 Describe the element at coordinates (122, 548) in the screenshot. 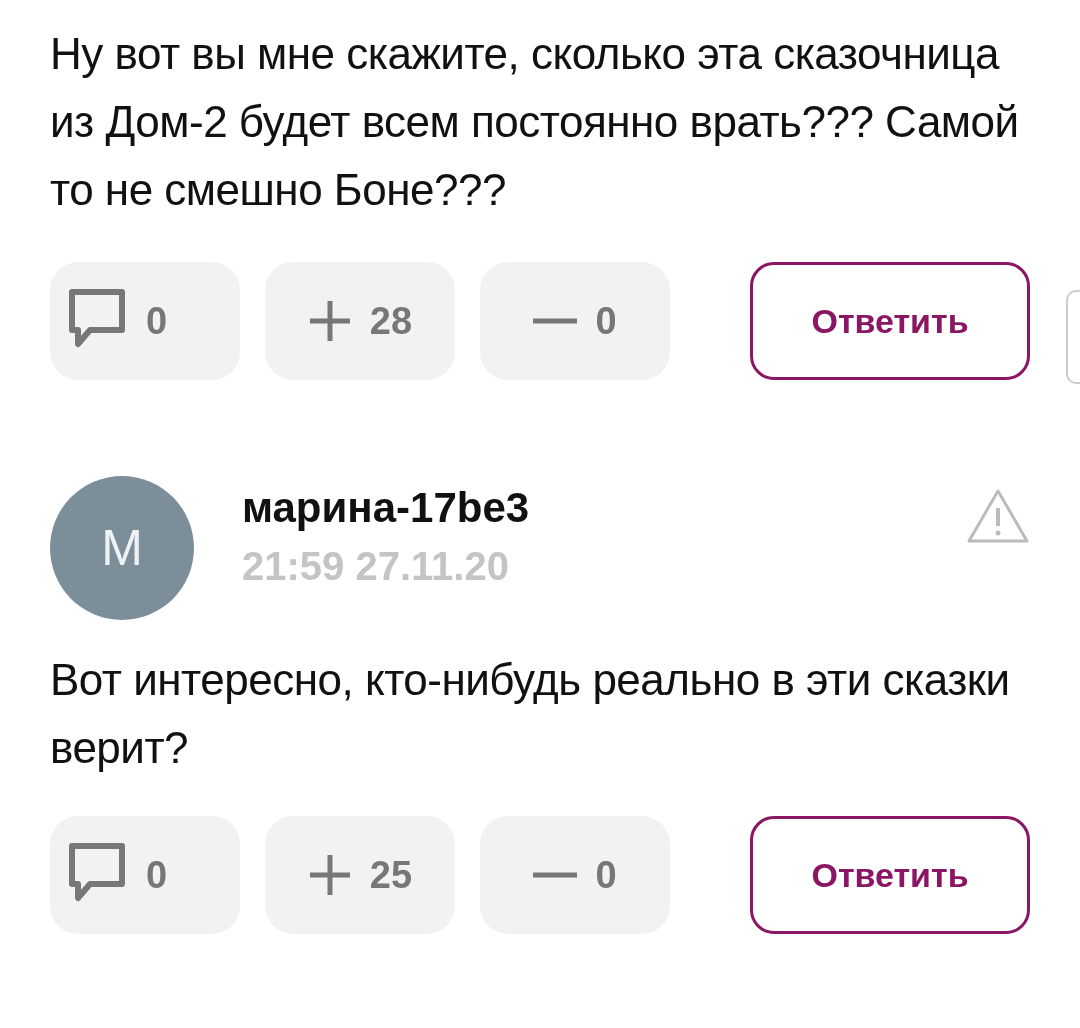

I see `avatar: M` at that location.